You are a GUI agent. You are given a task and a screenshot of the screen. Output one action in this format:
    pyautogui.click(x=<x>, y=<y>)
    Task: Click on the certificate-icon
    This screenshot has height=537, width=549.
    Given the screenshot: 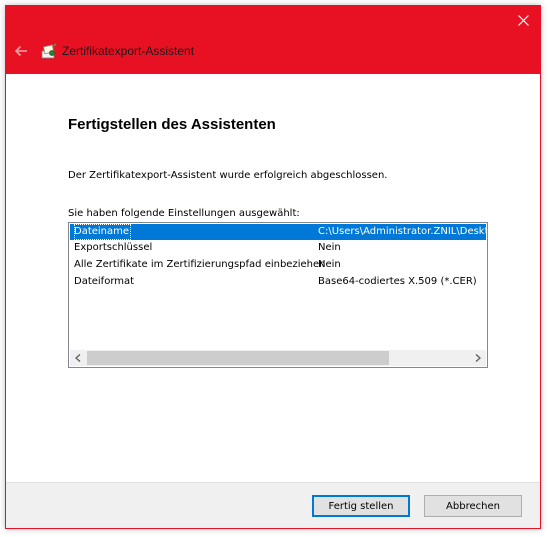 What is the action you would take?
    pyautogui.click(x=49, y=51)
    